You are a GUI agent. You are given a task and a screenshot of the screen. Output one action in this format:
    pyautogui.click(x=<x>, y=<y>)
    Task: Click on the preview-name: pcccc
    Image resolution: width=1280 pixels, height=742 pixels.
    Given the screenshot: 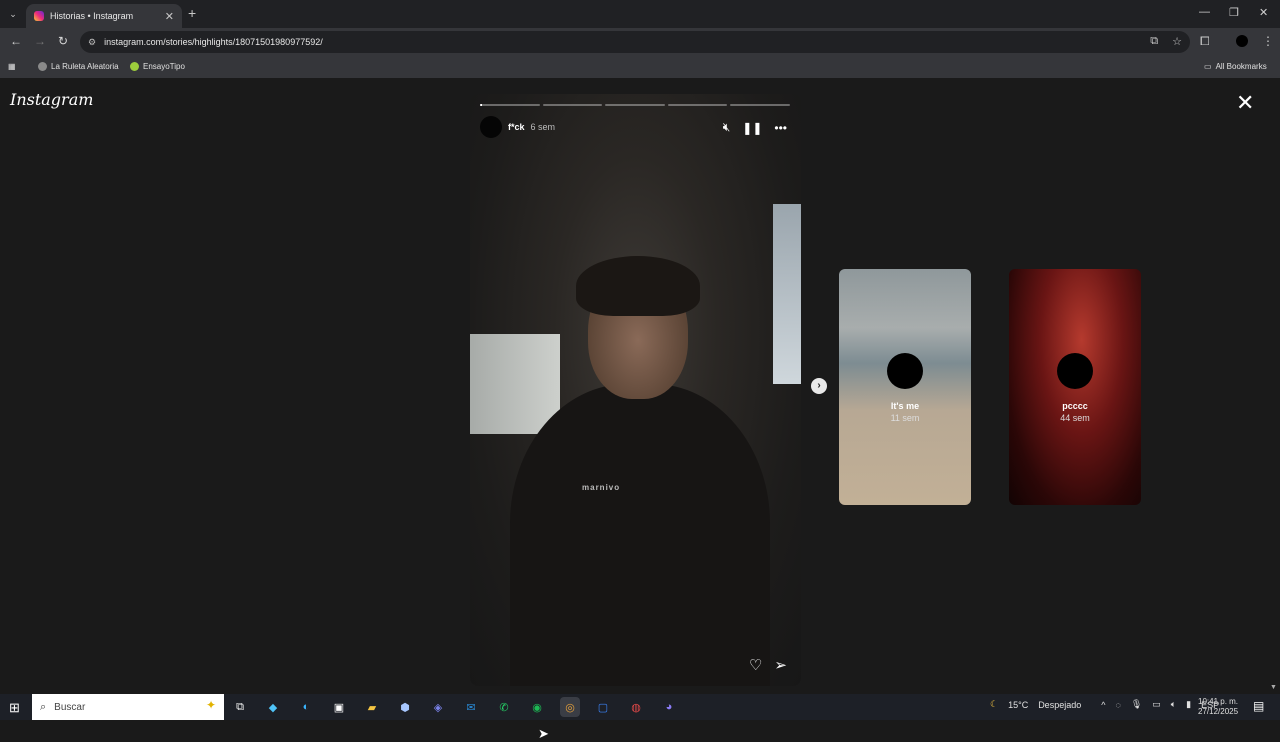 What is the action you would take?
    pyautogui.click(x=1075, y=406)
    